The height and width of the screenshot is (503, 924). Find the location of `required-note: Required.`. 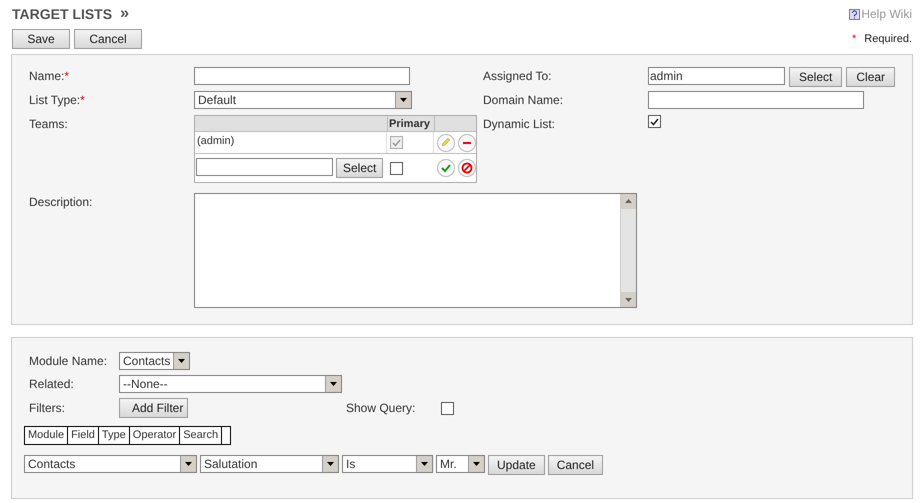

required-note: Required. is located at coordinates (888, 39).